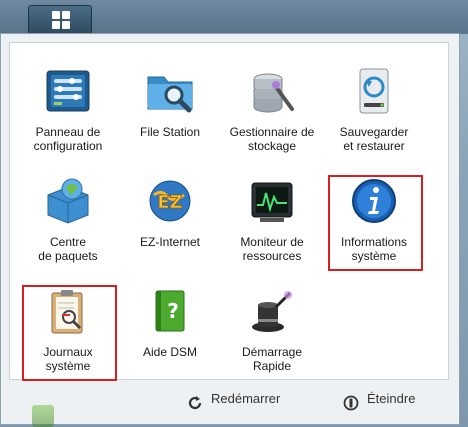  Describe the element at coordinates (43, 416) in the screenshot. I see `desktop-shortcut-icon` at that location.